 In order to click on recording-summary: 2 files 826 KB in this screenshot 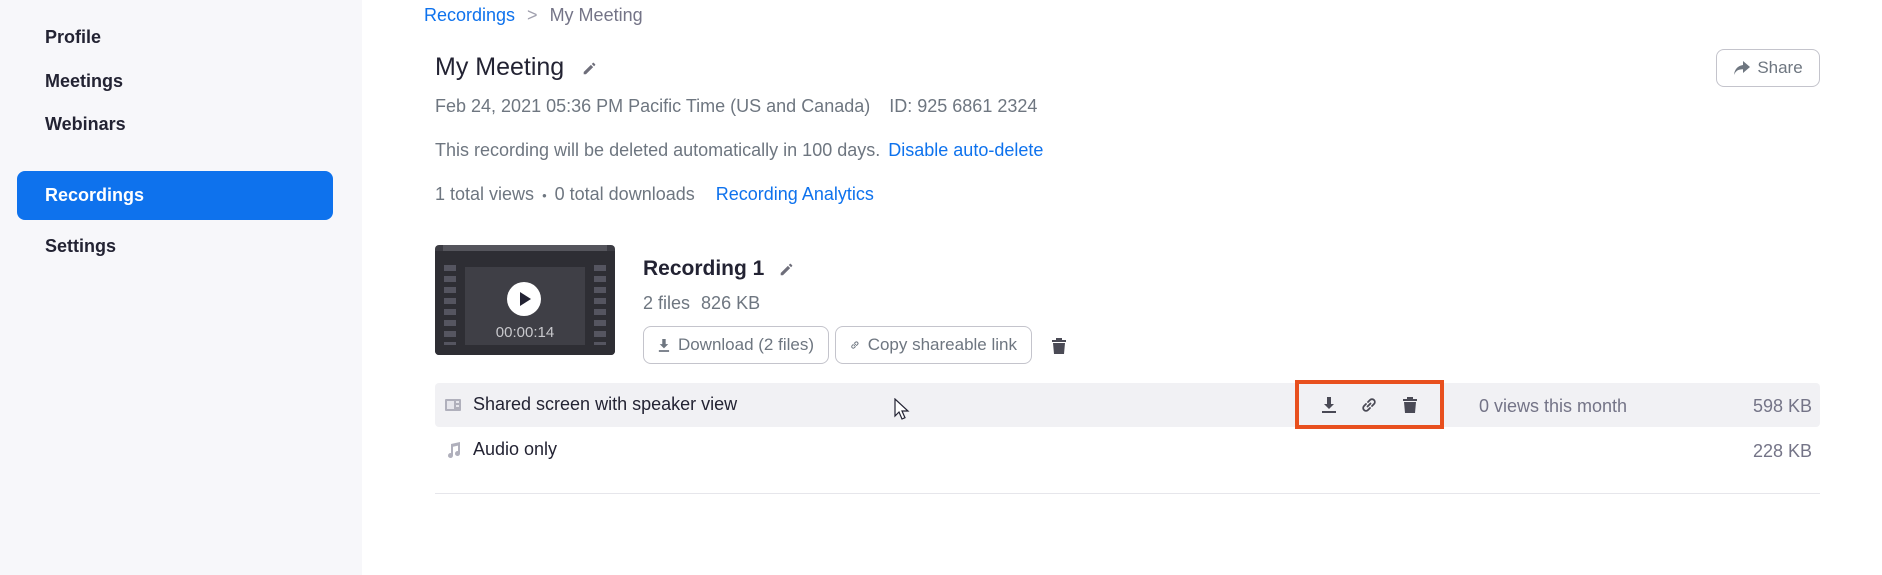, I will do `click(701, 303)`.